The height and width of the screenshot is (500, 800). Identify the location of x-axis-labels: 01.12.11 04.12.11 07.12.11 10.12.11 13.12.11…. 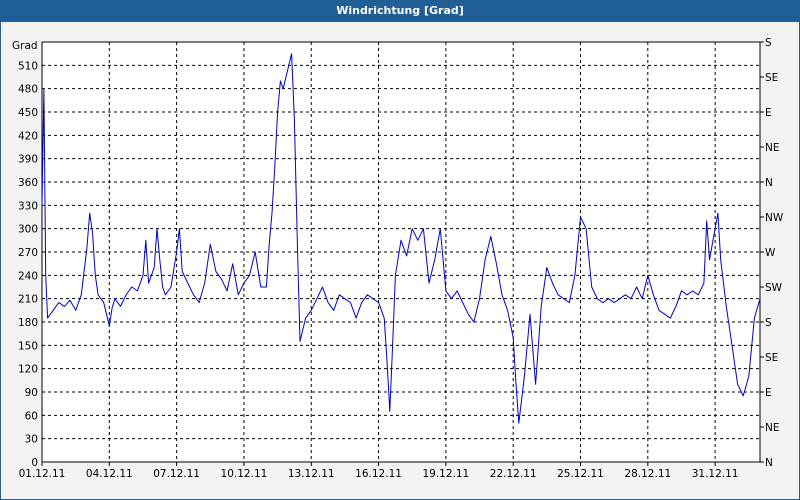
(379, 471).